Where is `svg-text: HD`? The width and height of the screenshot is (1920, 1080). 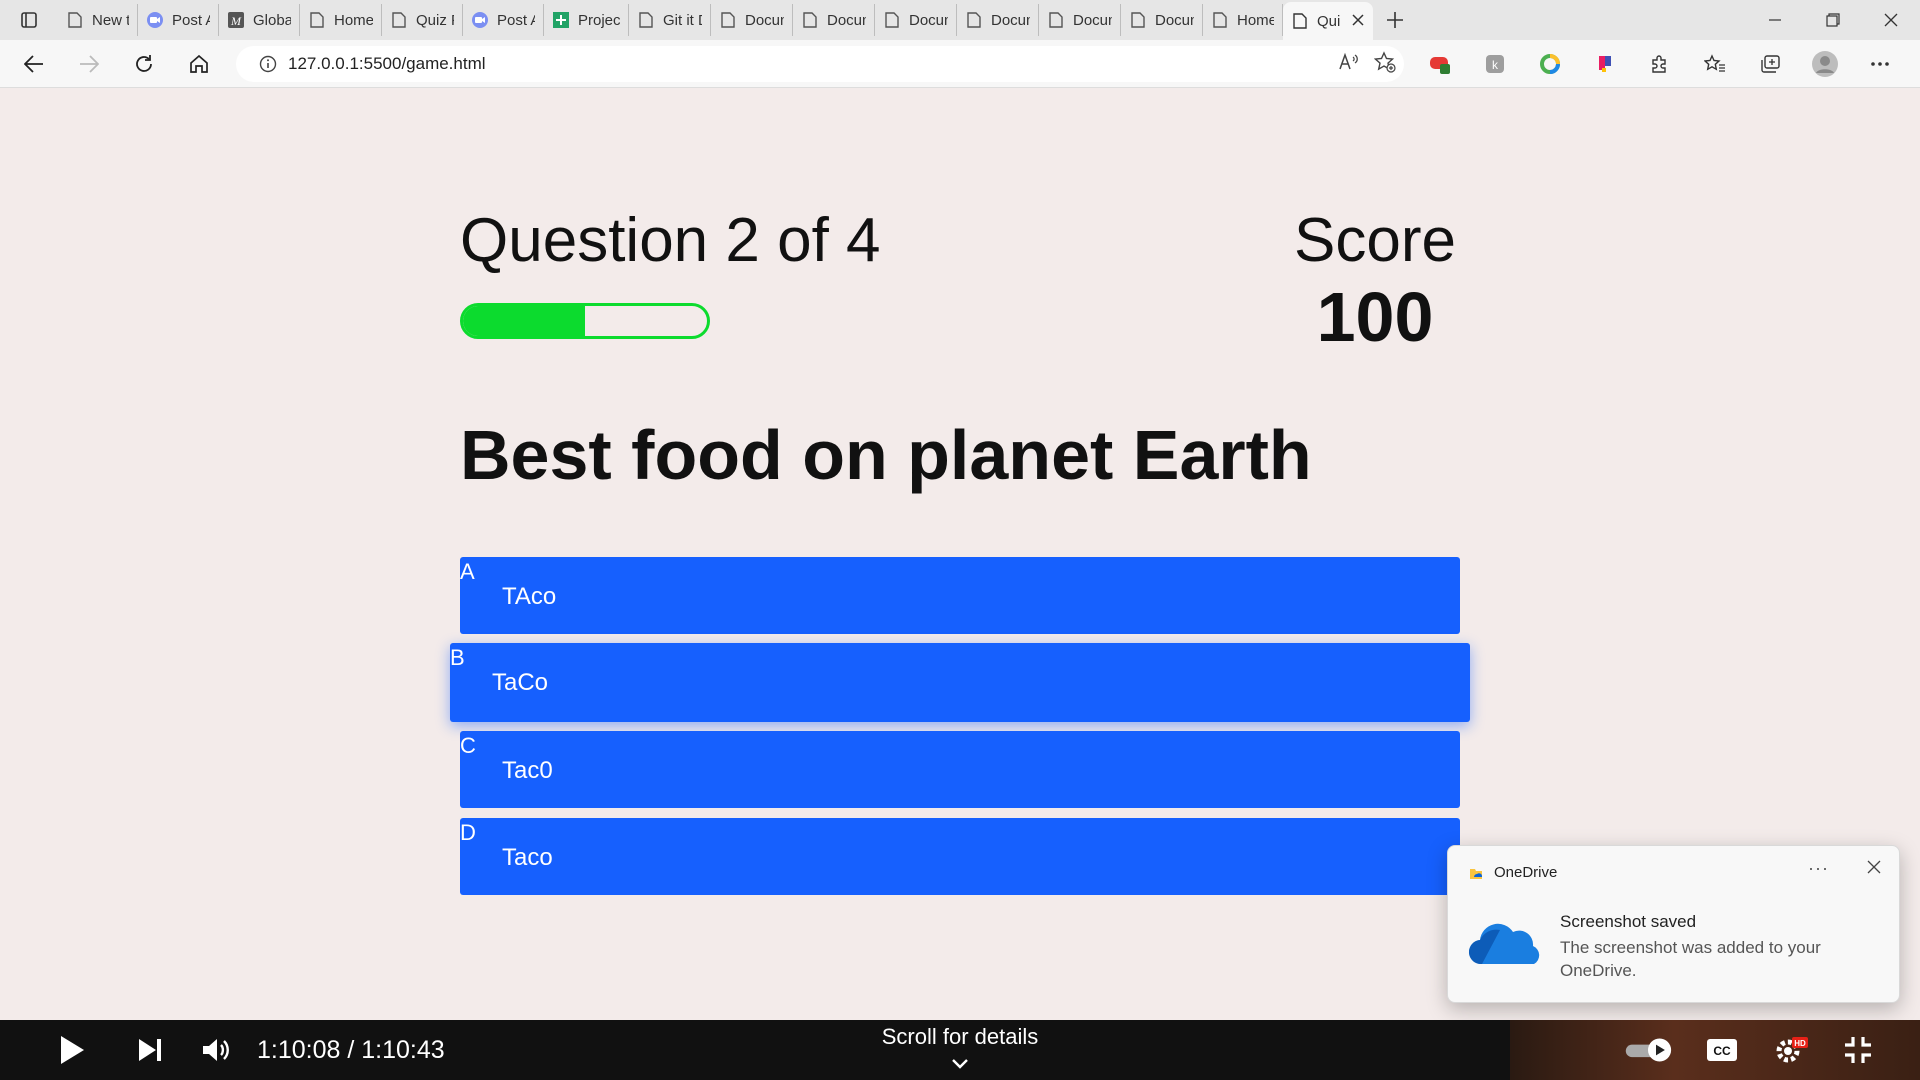
svg-text: HD is located at coordinates (1800, 1043).